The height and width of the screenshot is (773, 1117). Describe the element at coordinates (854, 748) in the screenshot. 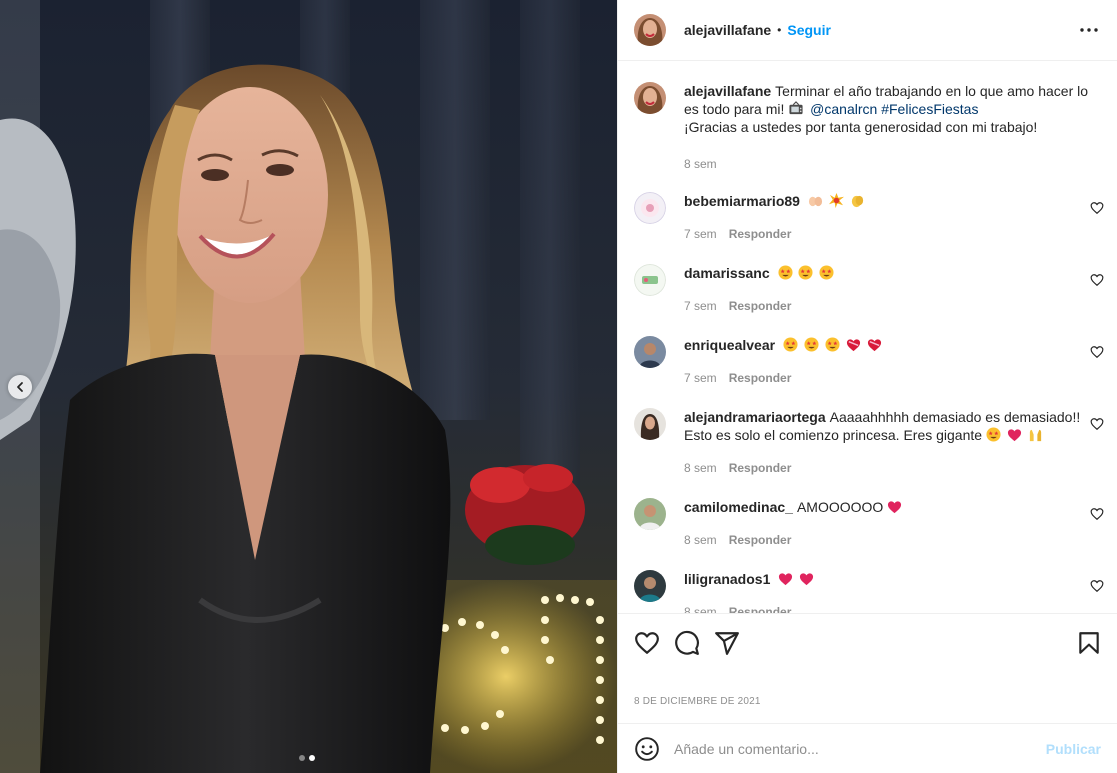

I see `comment-input` at that location.